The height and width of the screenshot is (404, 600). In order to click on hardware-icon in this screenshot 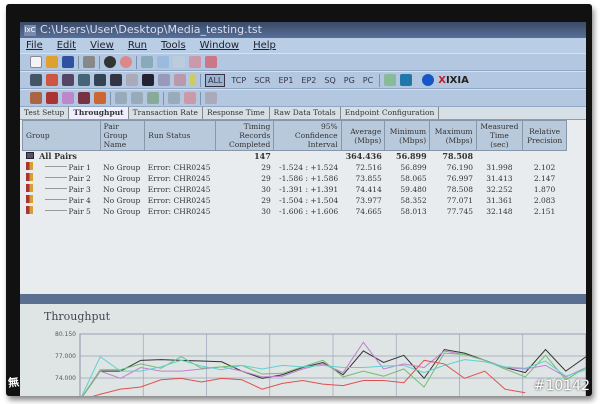, I will do `click(148, 80)`.